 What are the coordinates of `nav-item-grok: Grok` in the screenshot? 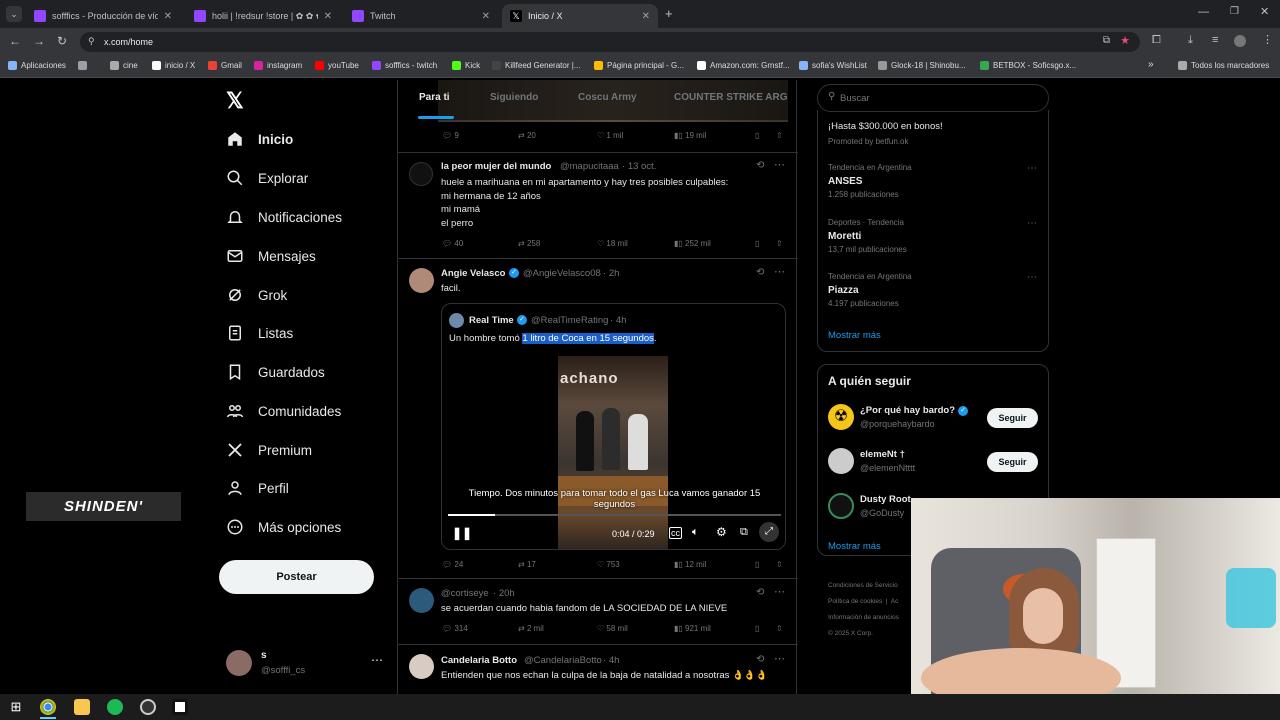 It's located at (256, 295).